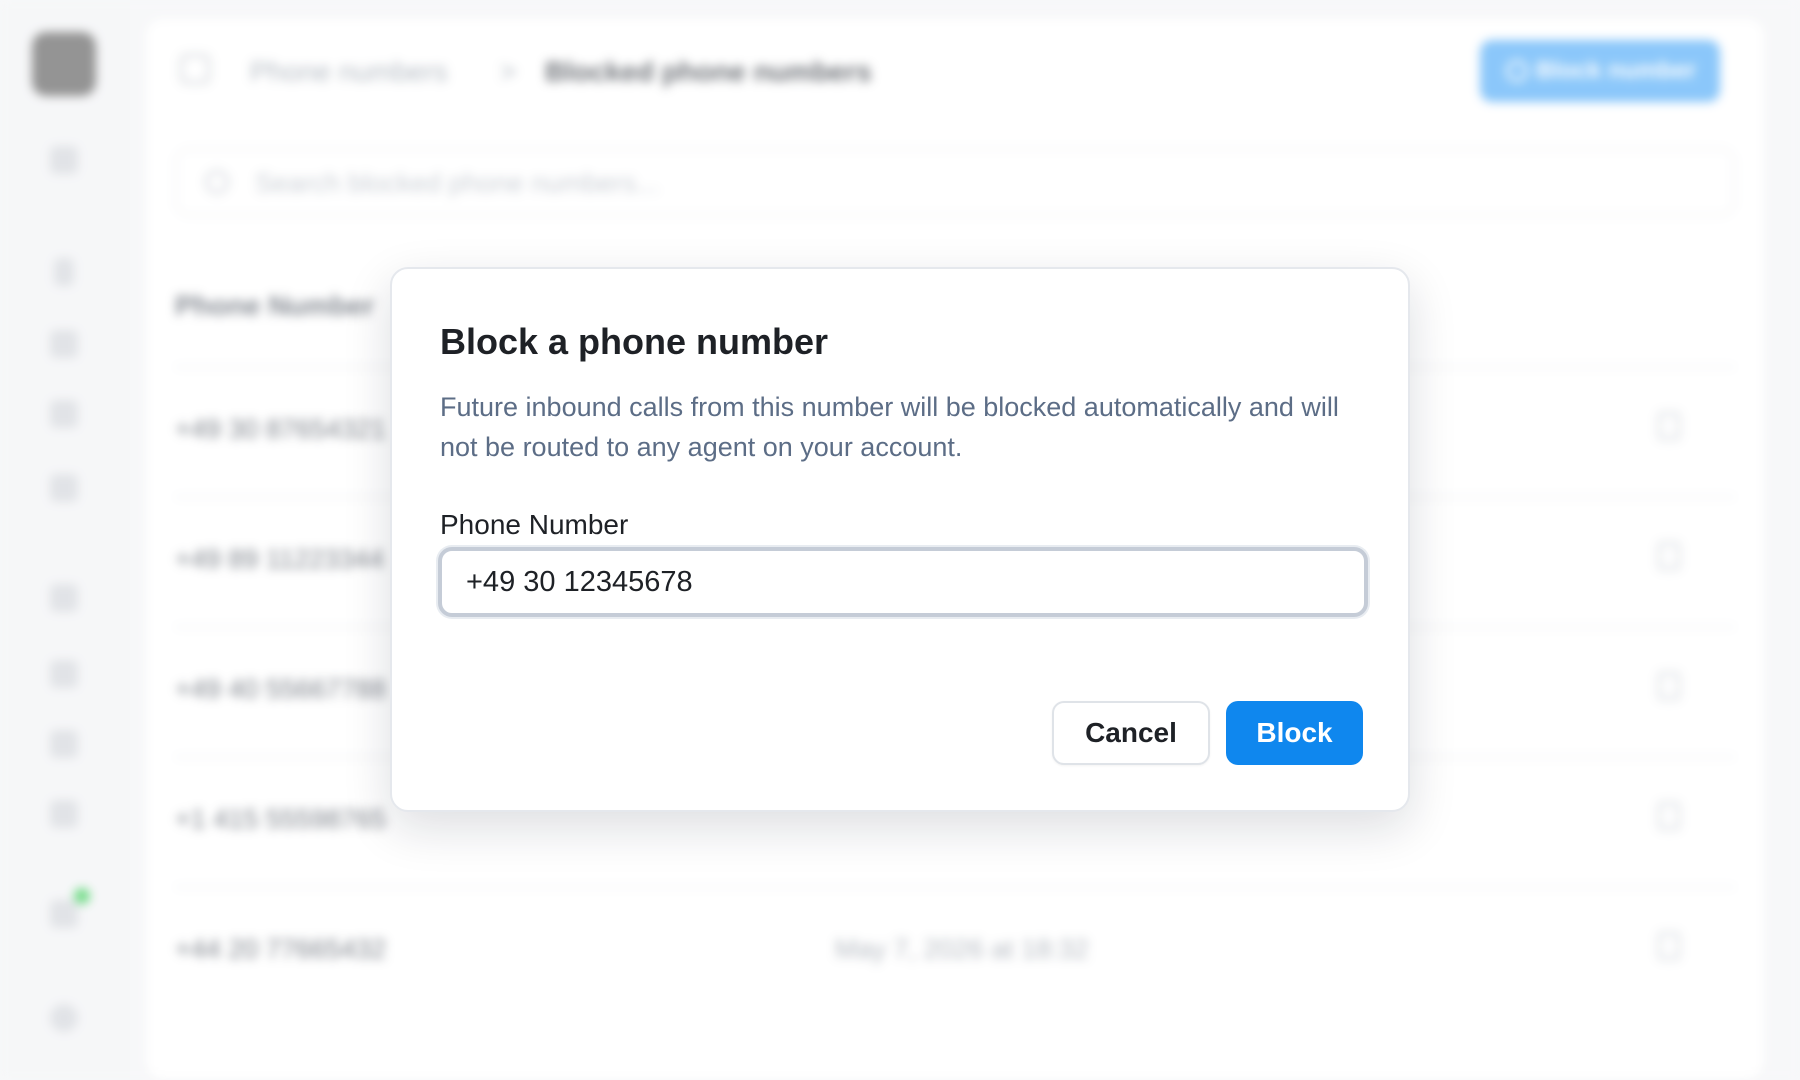  What do you see at coordinates (534, 524) in the screenshot?
I see `phone-number-label: Phone Number` at bounding box center [534, 524].